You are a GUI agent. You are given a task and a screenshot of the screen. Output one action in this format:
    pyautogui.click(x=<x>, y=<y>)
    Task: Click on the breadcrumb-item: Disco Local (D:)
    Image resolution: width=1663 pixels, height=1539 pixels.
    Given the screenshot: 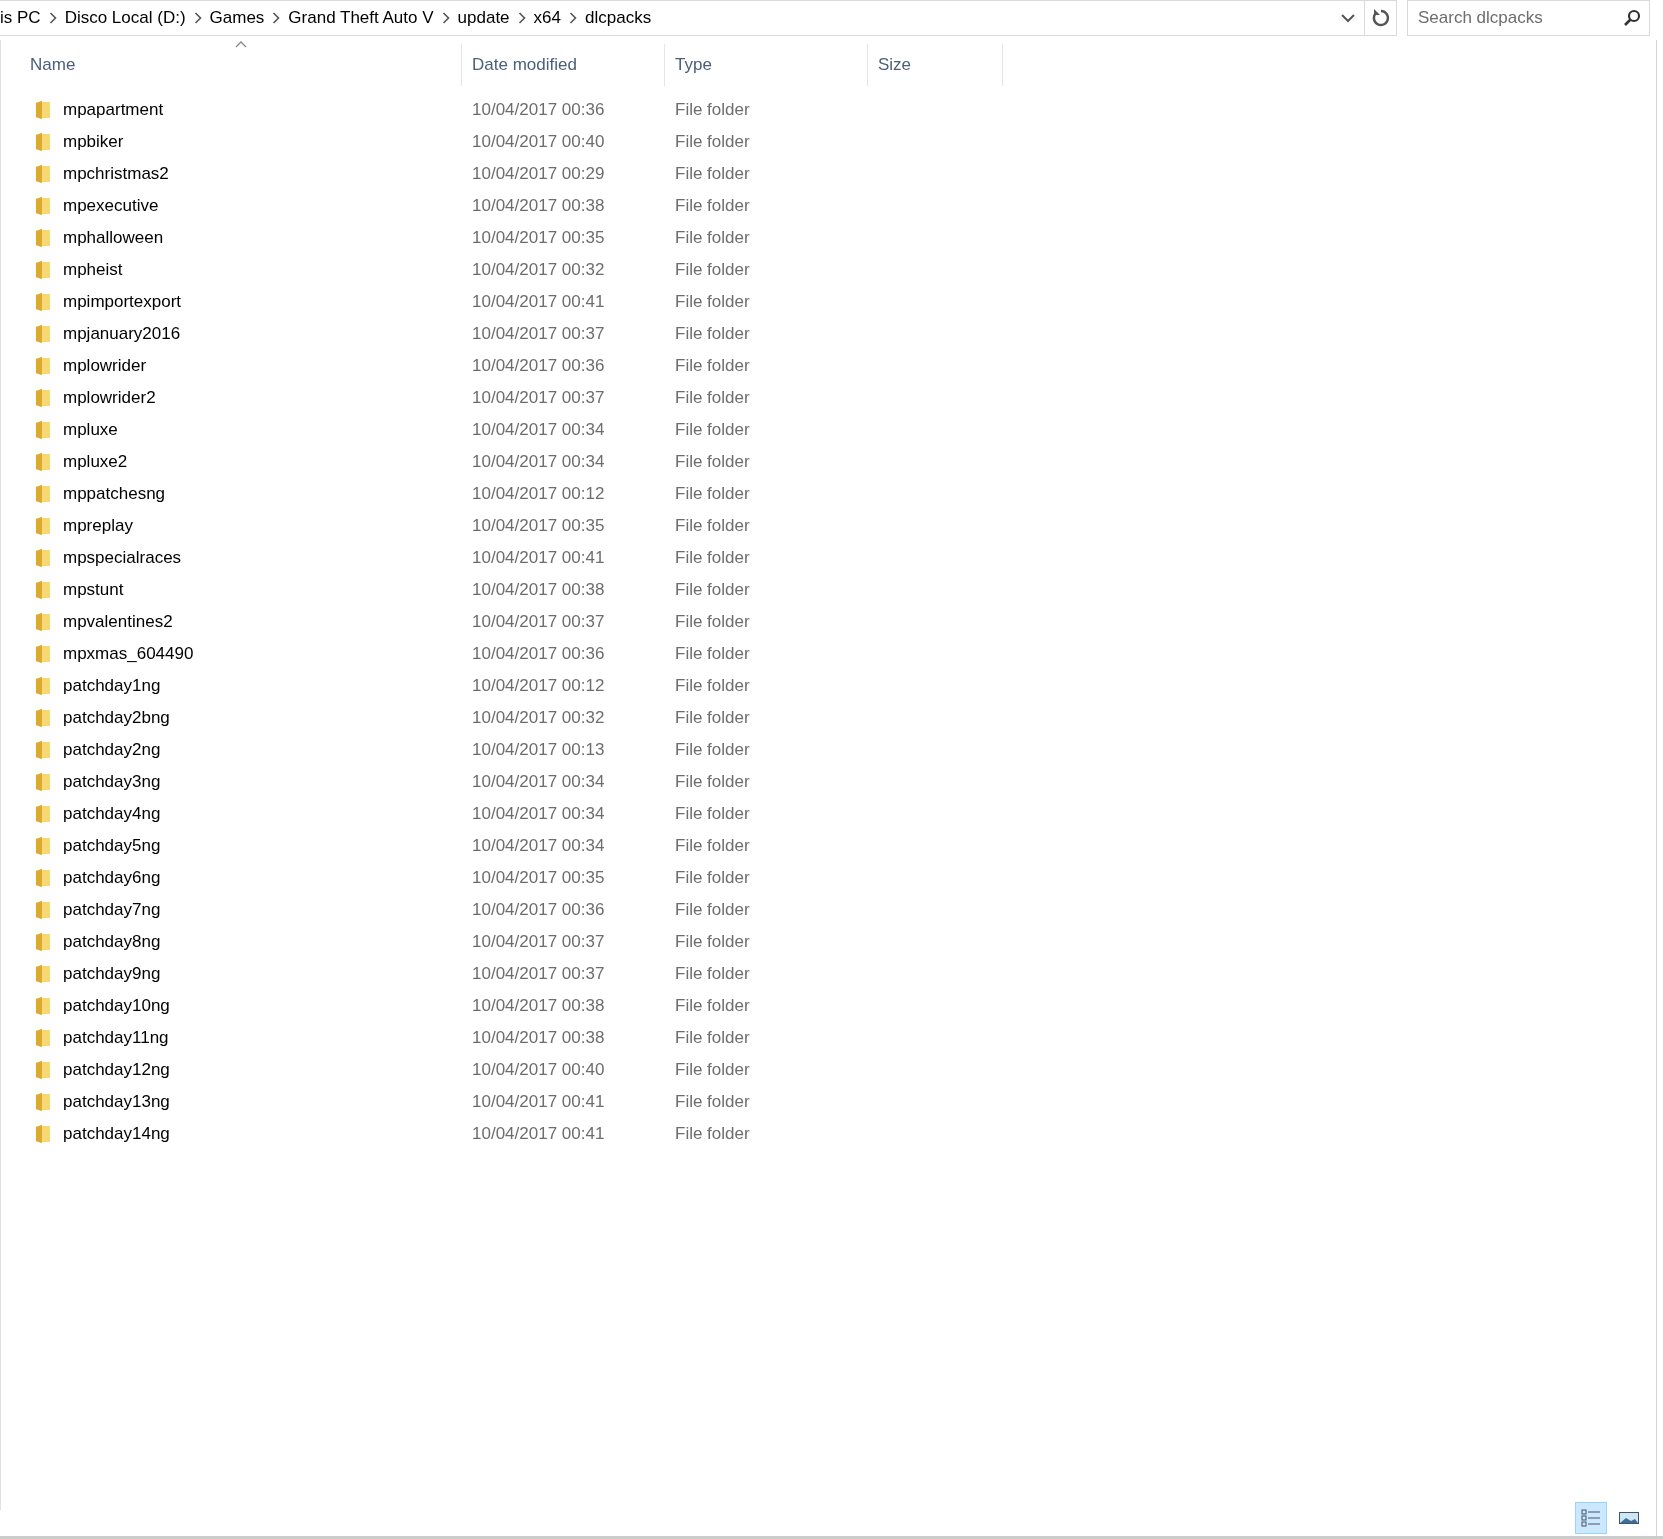 What is the action you would take?
    pyautogui.click(x=125, y=18)
    